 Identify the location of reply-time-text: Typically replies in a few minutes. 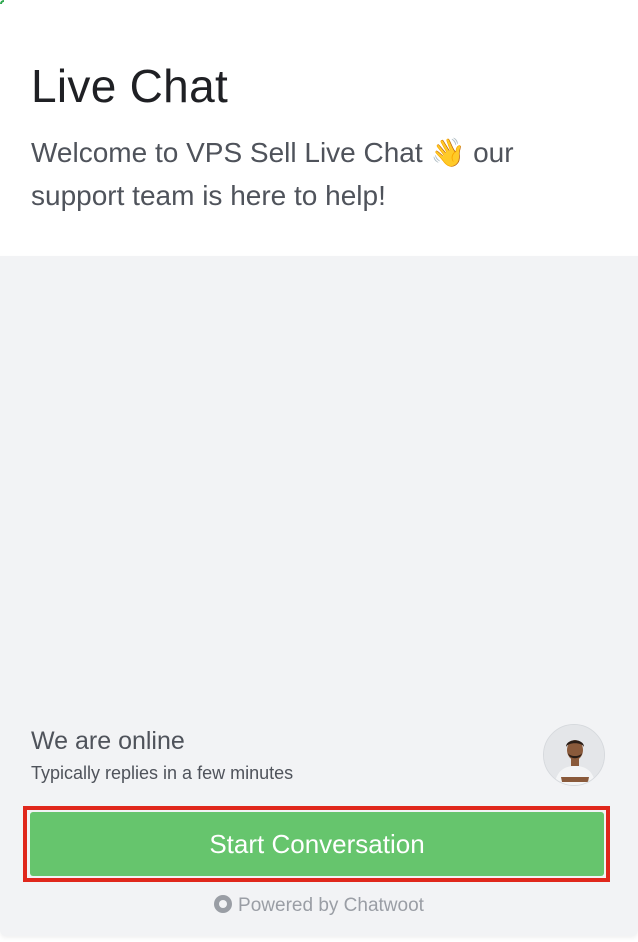
(162, 773).